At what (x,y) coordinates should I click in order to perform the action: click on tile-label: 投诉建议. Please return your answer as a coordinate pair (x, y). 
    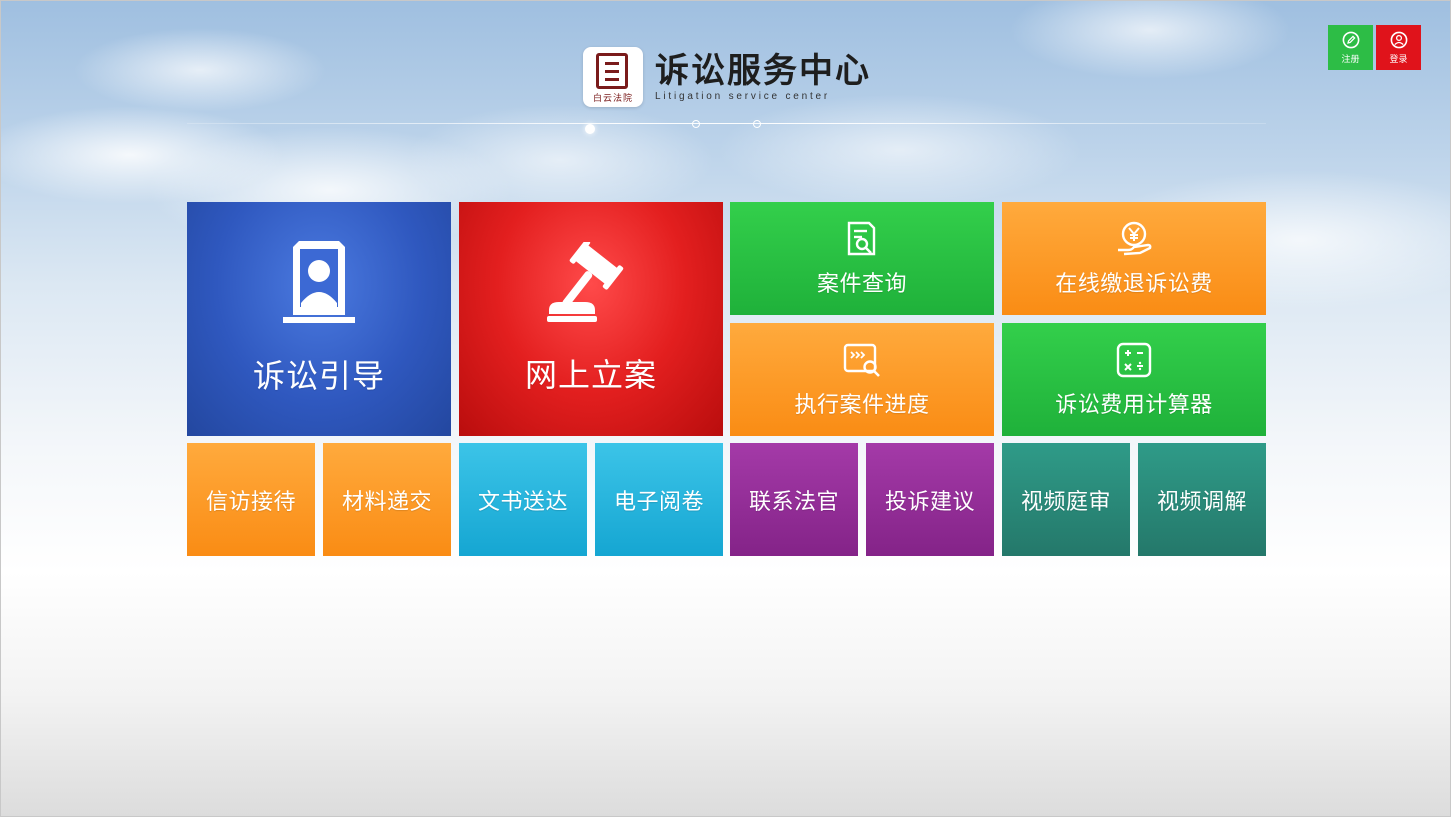
    Looking at the image, I should click on (929, 502).